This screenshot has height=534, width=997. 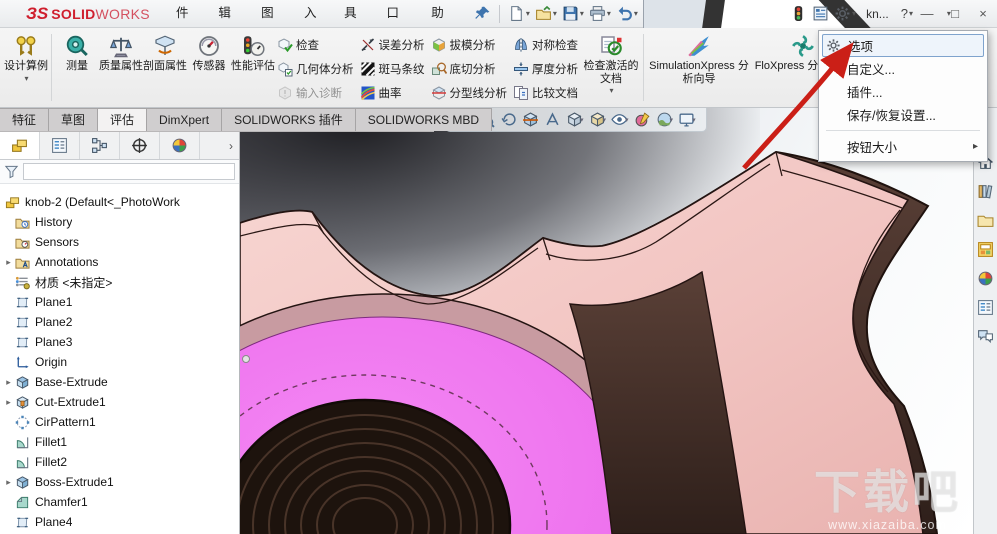 I want to click on design-library-button, so click(x=986, y=191).